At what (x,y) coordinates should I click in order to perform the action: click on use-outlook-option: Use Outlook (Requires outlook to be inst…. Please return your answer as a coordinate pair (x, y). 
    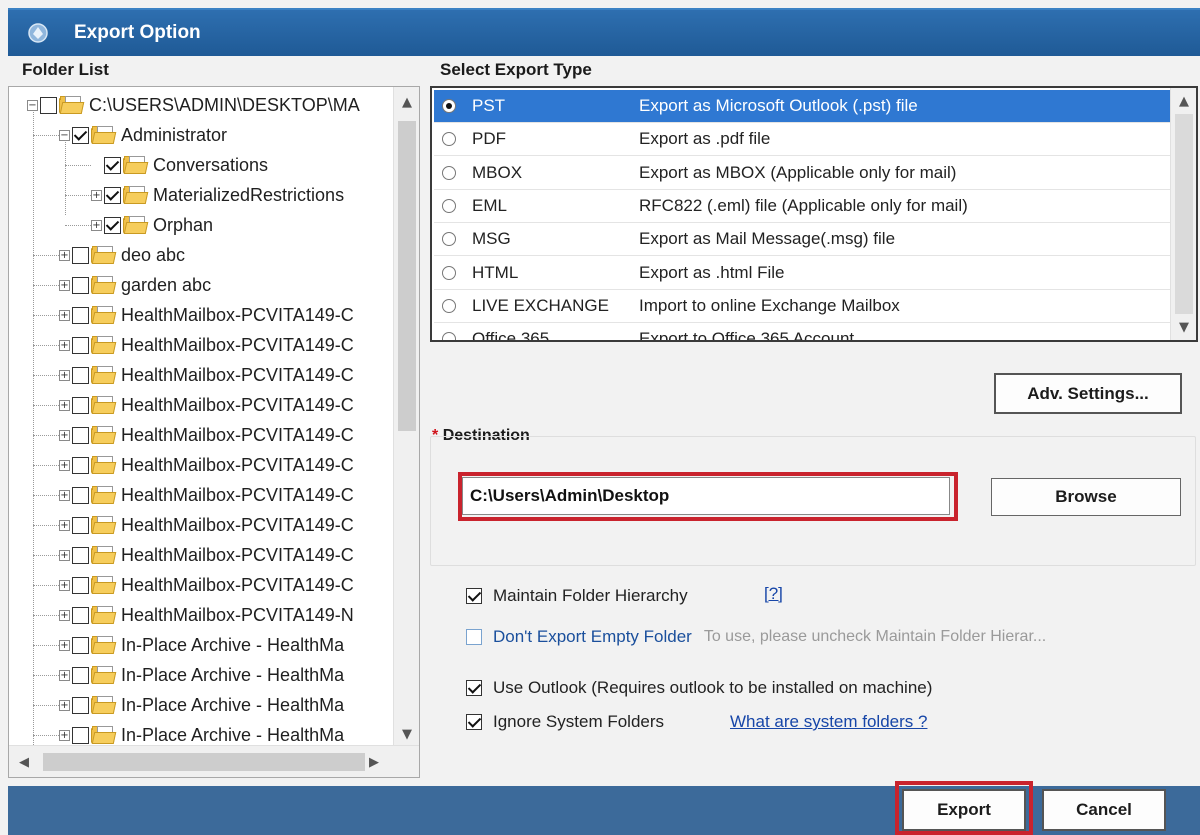
    Looking at the image, I should click on (699, 688).